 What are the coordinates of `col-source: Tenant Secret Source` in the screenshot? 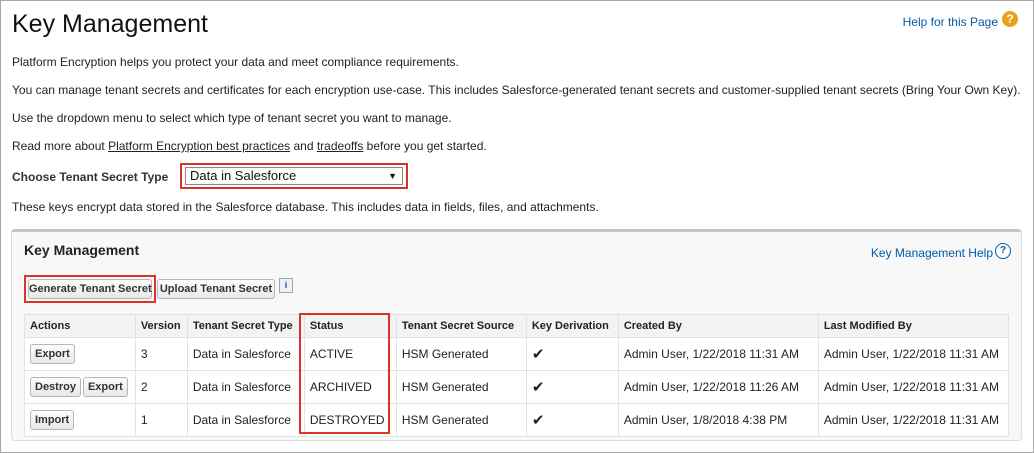 It's located at (461, 326).